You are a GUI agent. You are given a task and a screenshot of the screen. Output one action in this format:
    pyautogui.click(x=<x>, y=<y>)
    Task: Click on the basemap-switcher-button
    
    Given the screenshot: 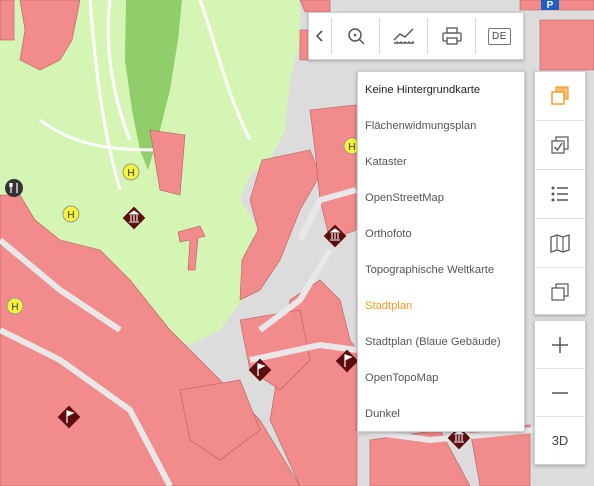 What is the action you would take?
    pyautogui.click(x=560, y=96)
    